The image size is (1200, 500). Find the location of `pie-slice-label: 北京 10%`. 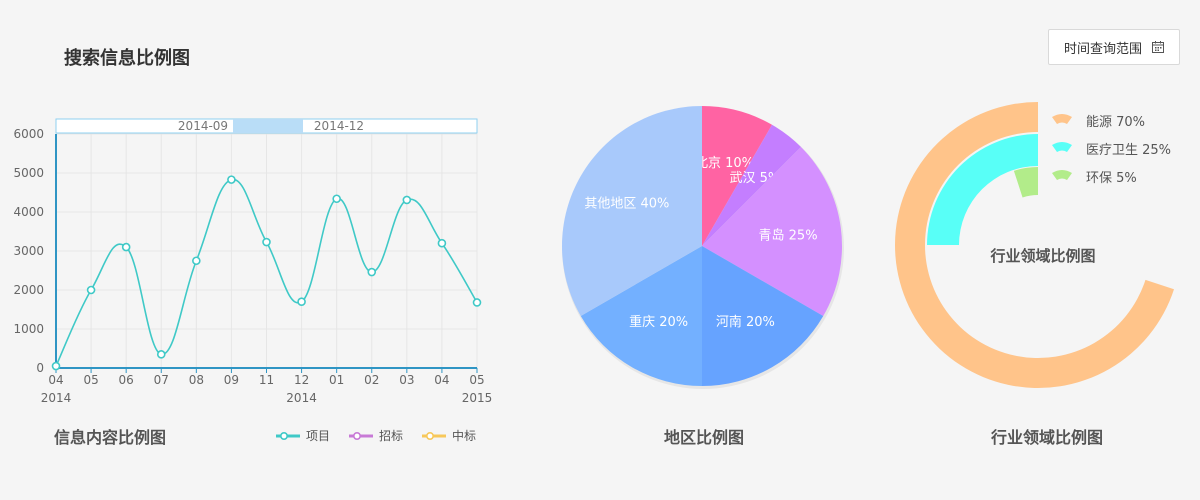

pie-slice-label: 北京 10% is located at coordinates (724, 163).